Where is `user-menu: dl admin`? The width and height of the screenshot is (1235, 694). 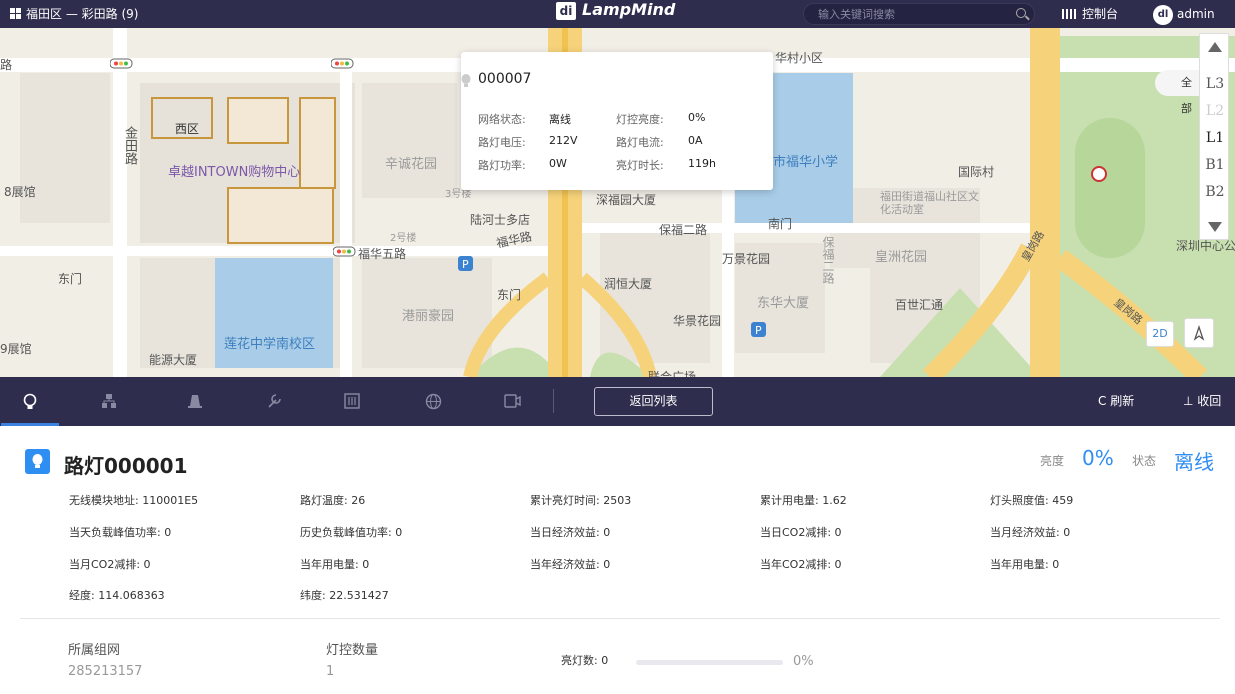 user-menu: dl admin is located at coordinates (1184, 14).